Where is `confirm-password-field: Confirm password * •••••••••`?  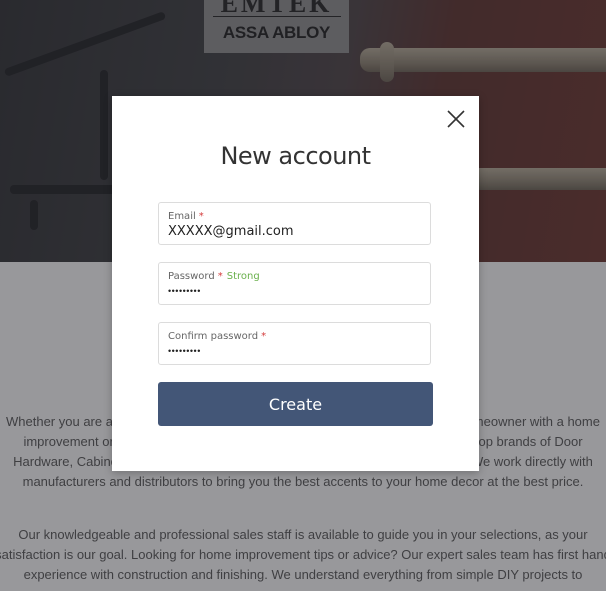
confirm-password-field: Confirm password * ••••••••• is located at coordinates (294, 343).